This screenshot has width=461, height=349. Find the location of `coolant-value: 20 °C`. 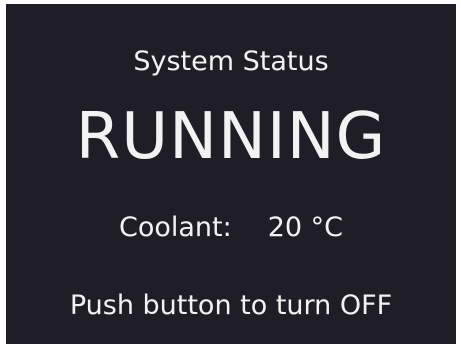

coolant-value: 20 °C is located at coordinates (305, 227).